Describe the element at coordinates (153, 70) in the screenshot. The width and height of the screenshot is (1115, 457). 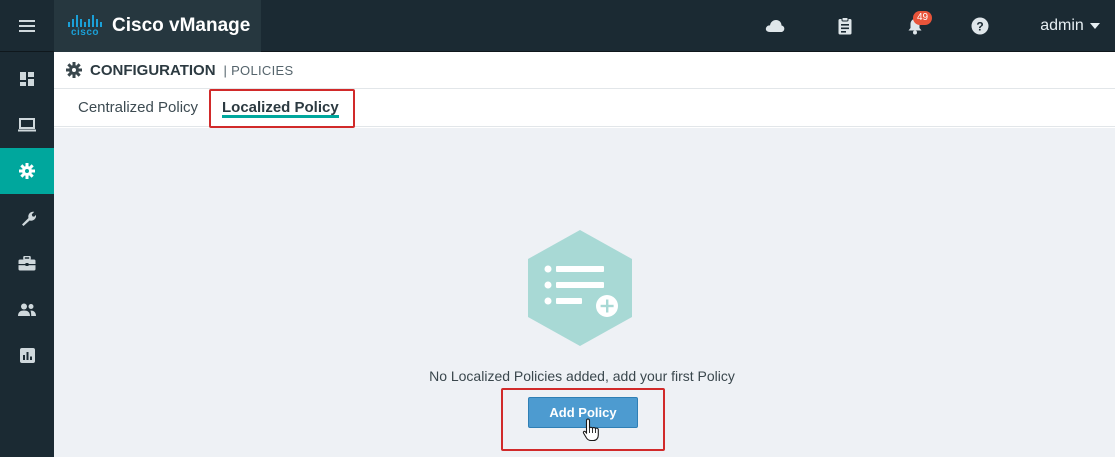
I see `page-title: CONFIGURATION` at that location.